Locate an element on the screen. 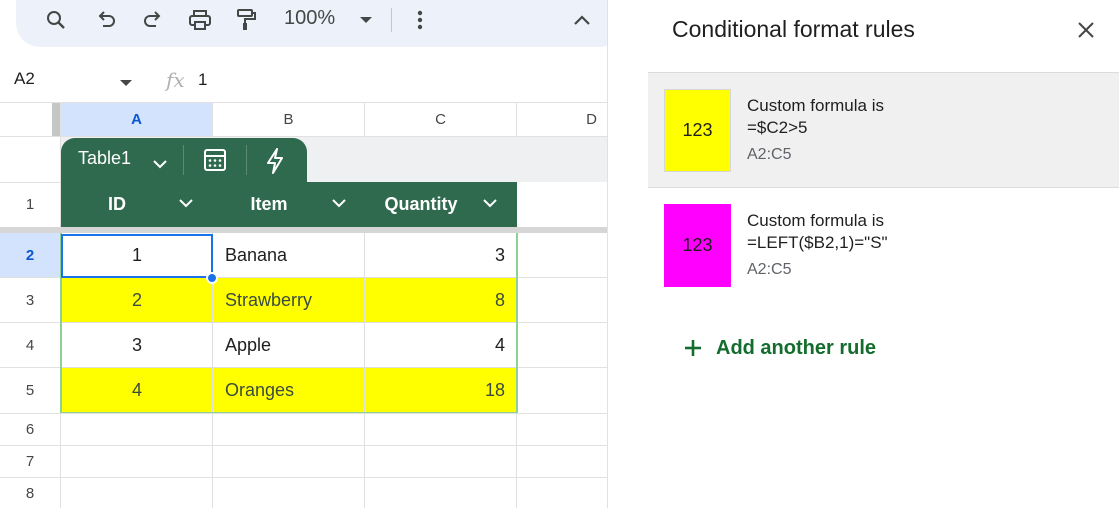 The image size is (1119, 508). close-icon is located at coordinates (1086, 30).